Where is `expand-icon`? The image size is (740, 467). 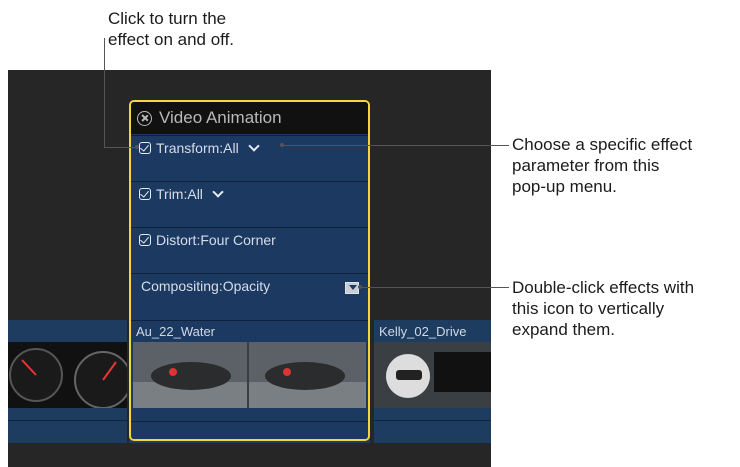 expand-icon is located at coordinates (352, 288).